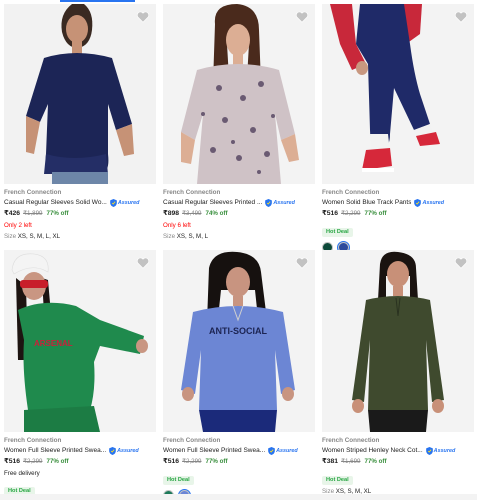  I want to click on discount-percent: 74% off, so click(216, 213).